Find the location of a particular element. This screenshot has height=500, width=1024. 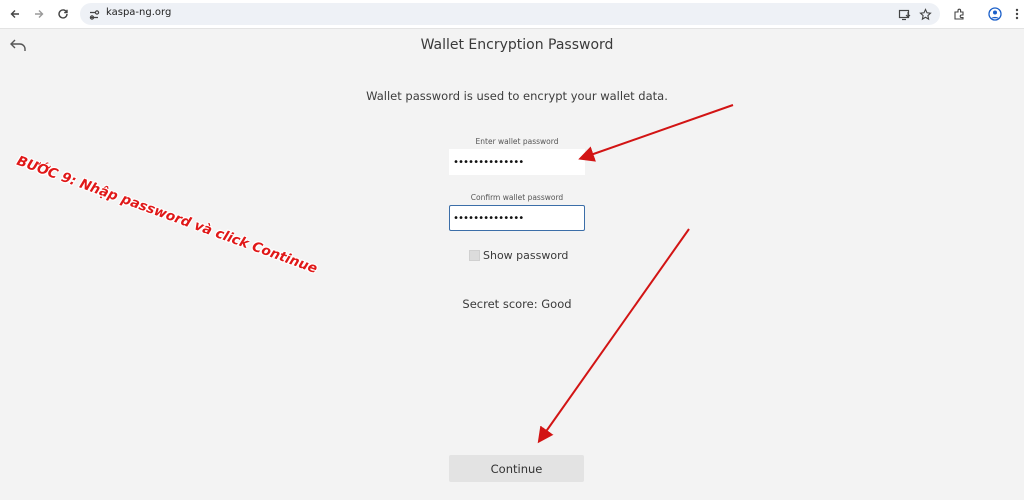

install-app-icon is located at coordinates (904, 14).